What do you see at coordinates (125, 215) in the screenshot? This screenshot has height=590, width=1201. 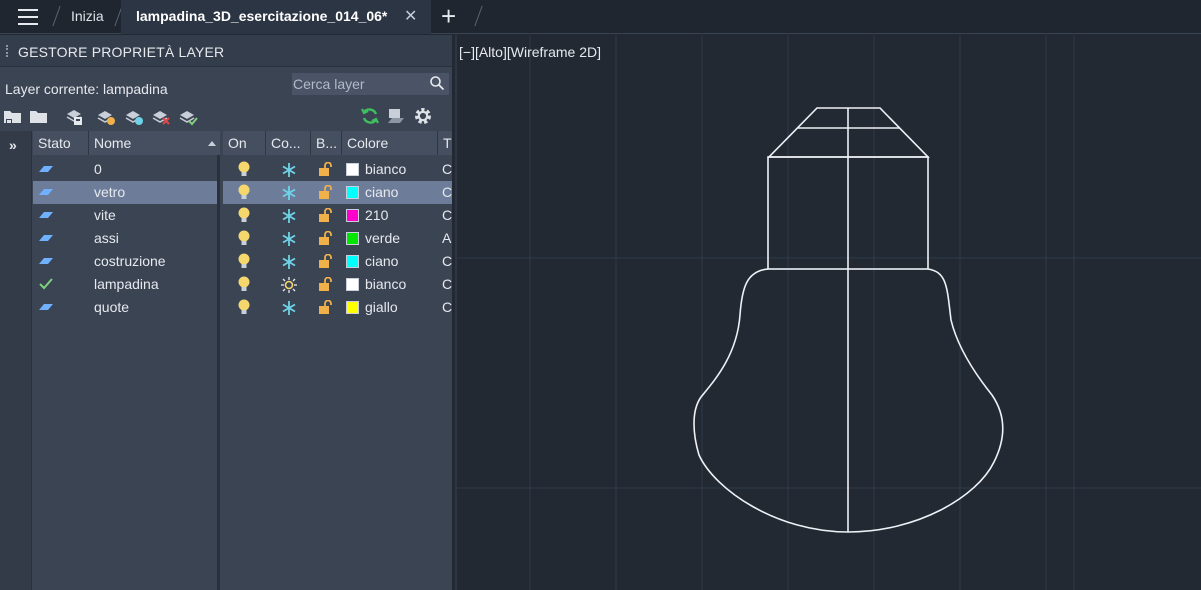 I see `layer-row-vite: vite` at bounding box center [125, 215].